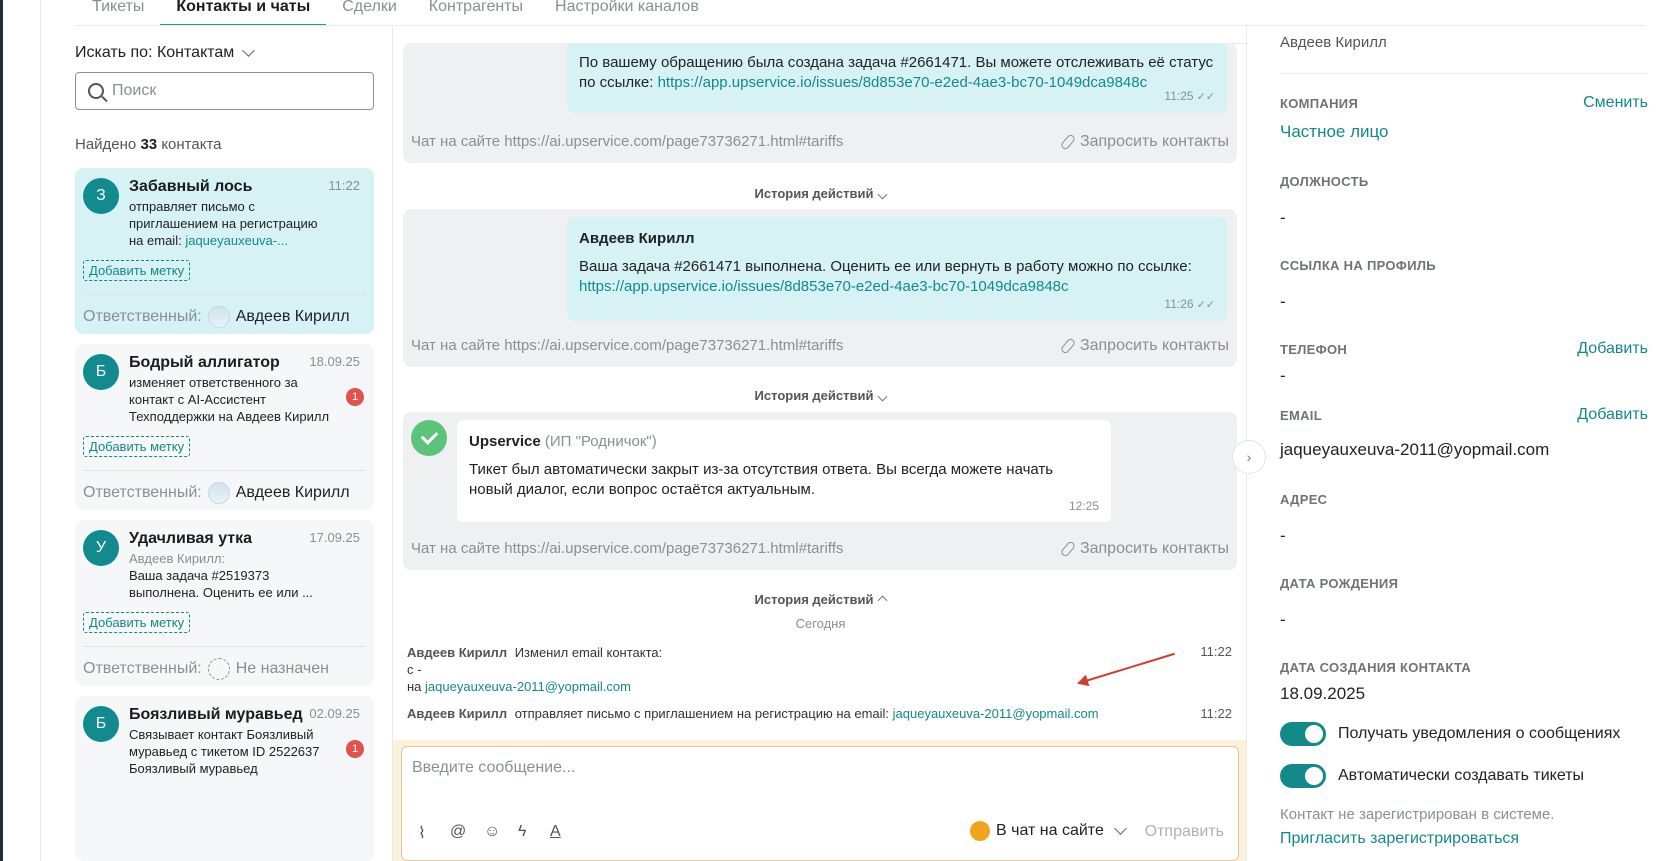  I want to click on card-divider, so click(224, 294).